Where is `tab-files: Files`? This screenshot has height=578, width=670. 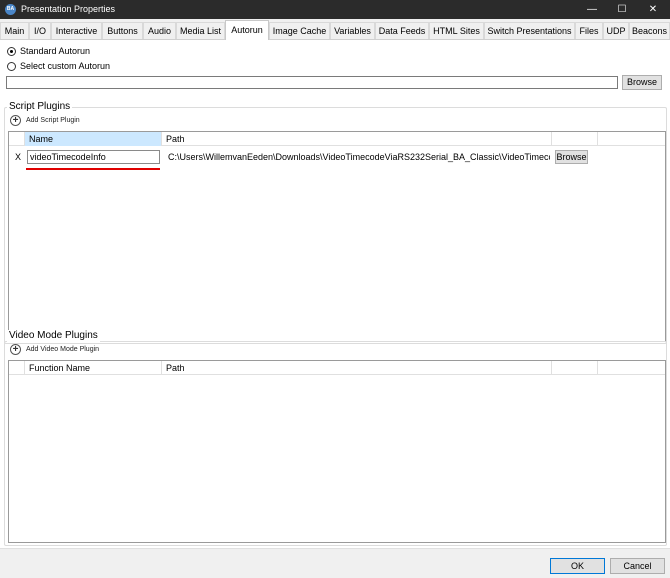 tab-files: Files is located at coordinates (589, 30).